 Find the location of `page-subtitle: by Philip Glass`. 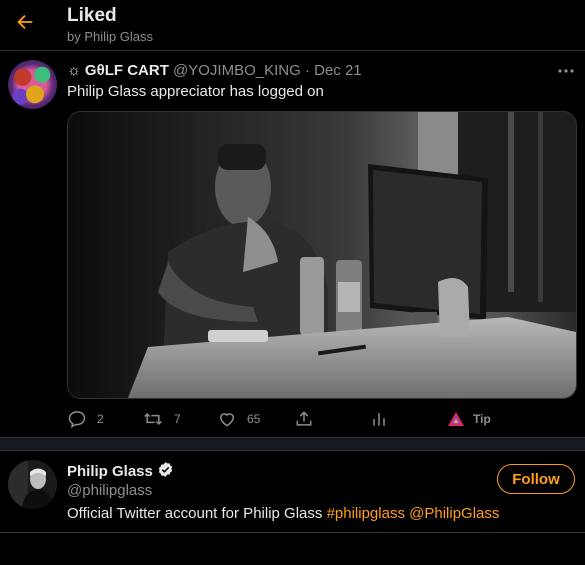

page-subtitle: by Philip Glass is located at coordinates (110, 36).